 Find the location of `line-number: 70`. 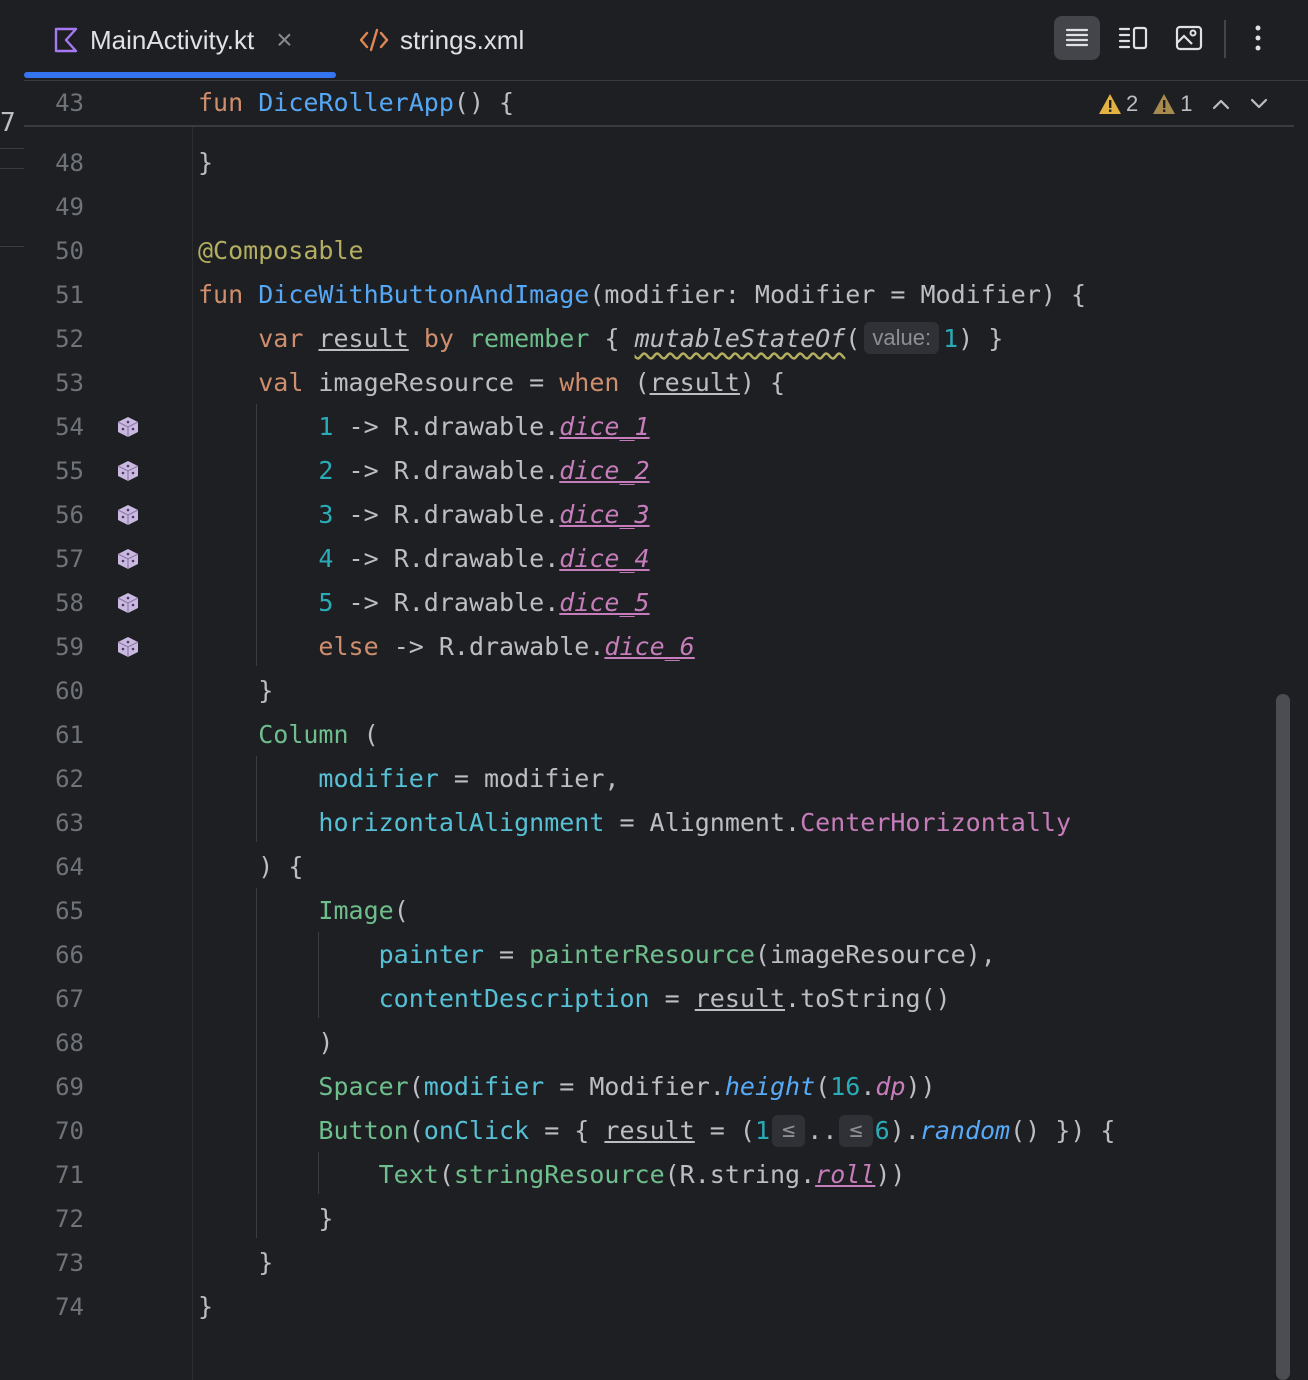

line-number: 70 is located at coordinates (69, 1131).